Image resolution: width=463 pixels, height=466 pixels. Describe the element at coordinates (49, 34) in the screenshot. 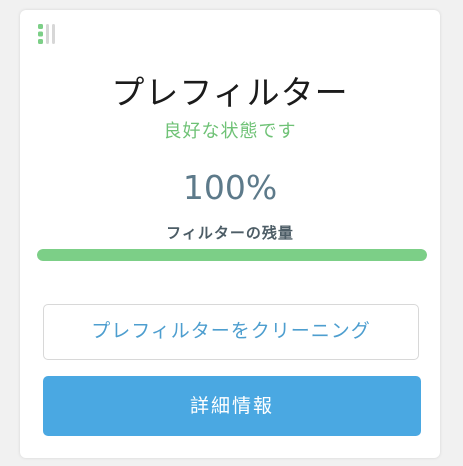

I see `drag-handle-icon` at that location.